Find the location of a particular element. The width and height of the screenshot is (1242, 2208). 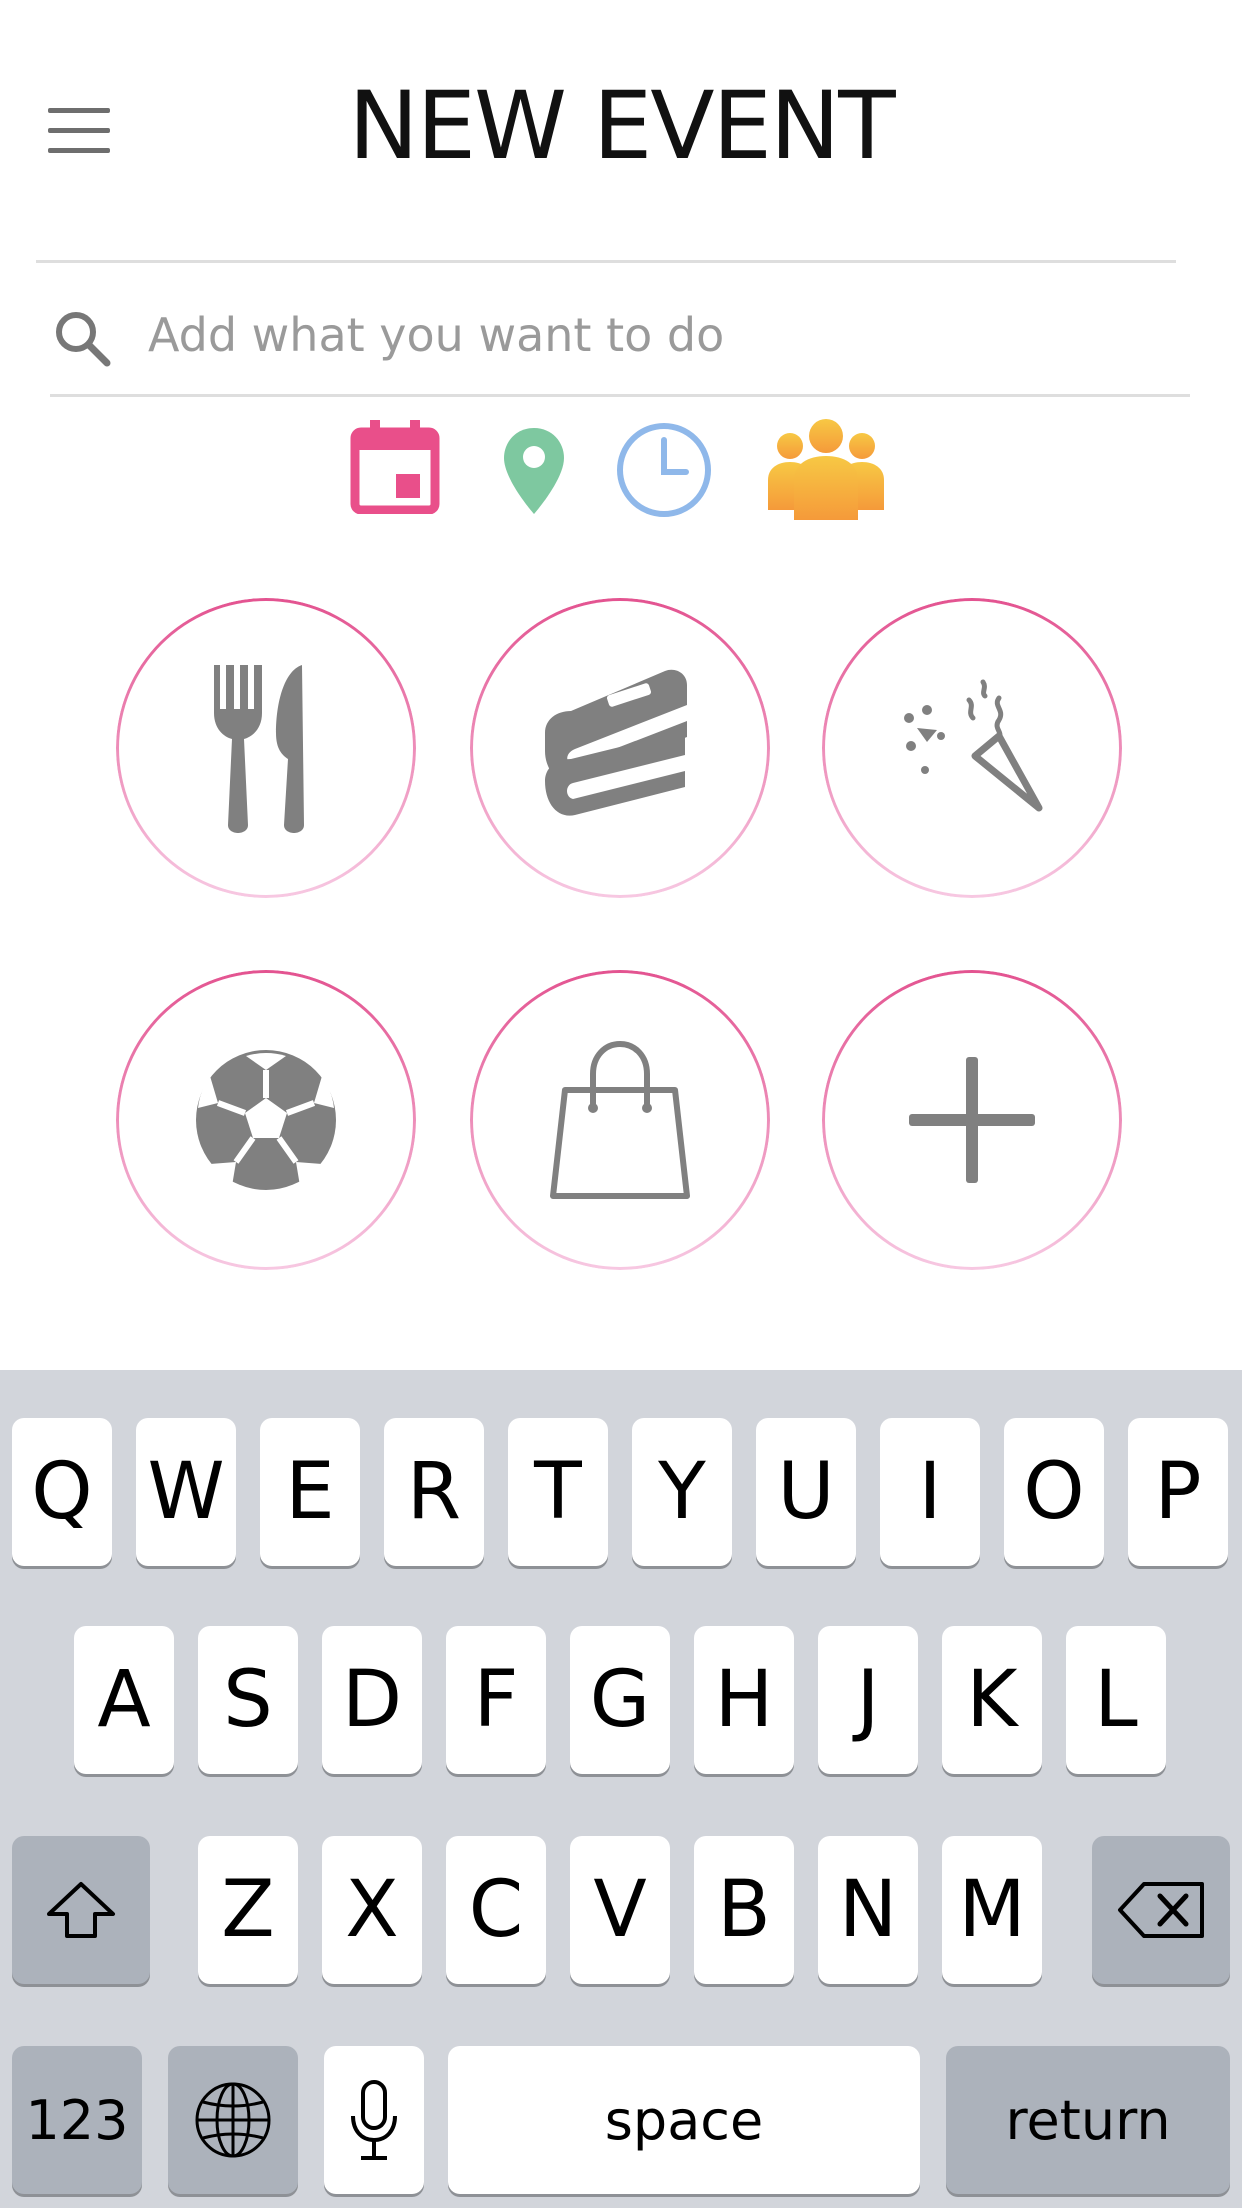

search-divider is located at coordinates (620, 395).